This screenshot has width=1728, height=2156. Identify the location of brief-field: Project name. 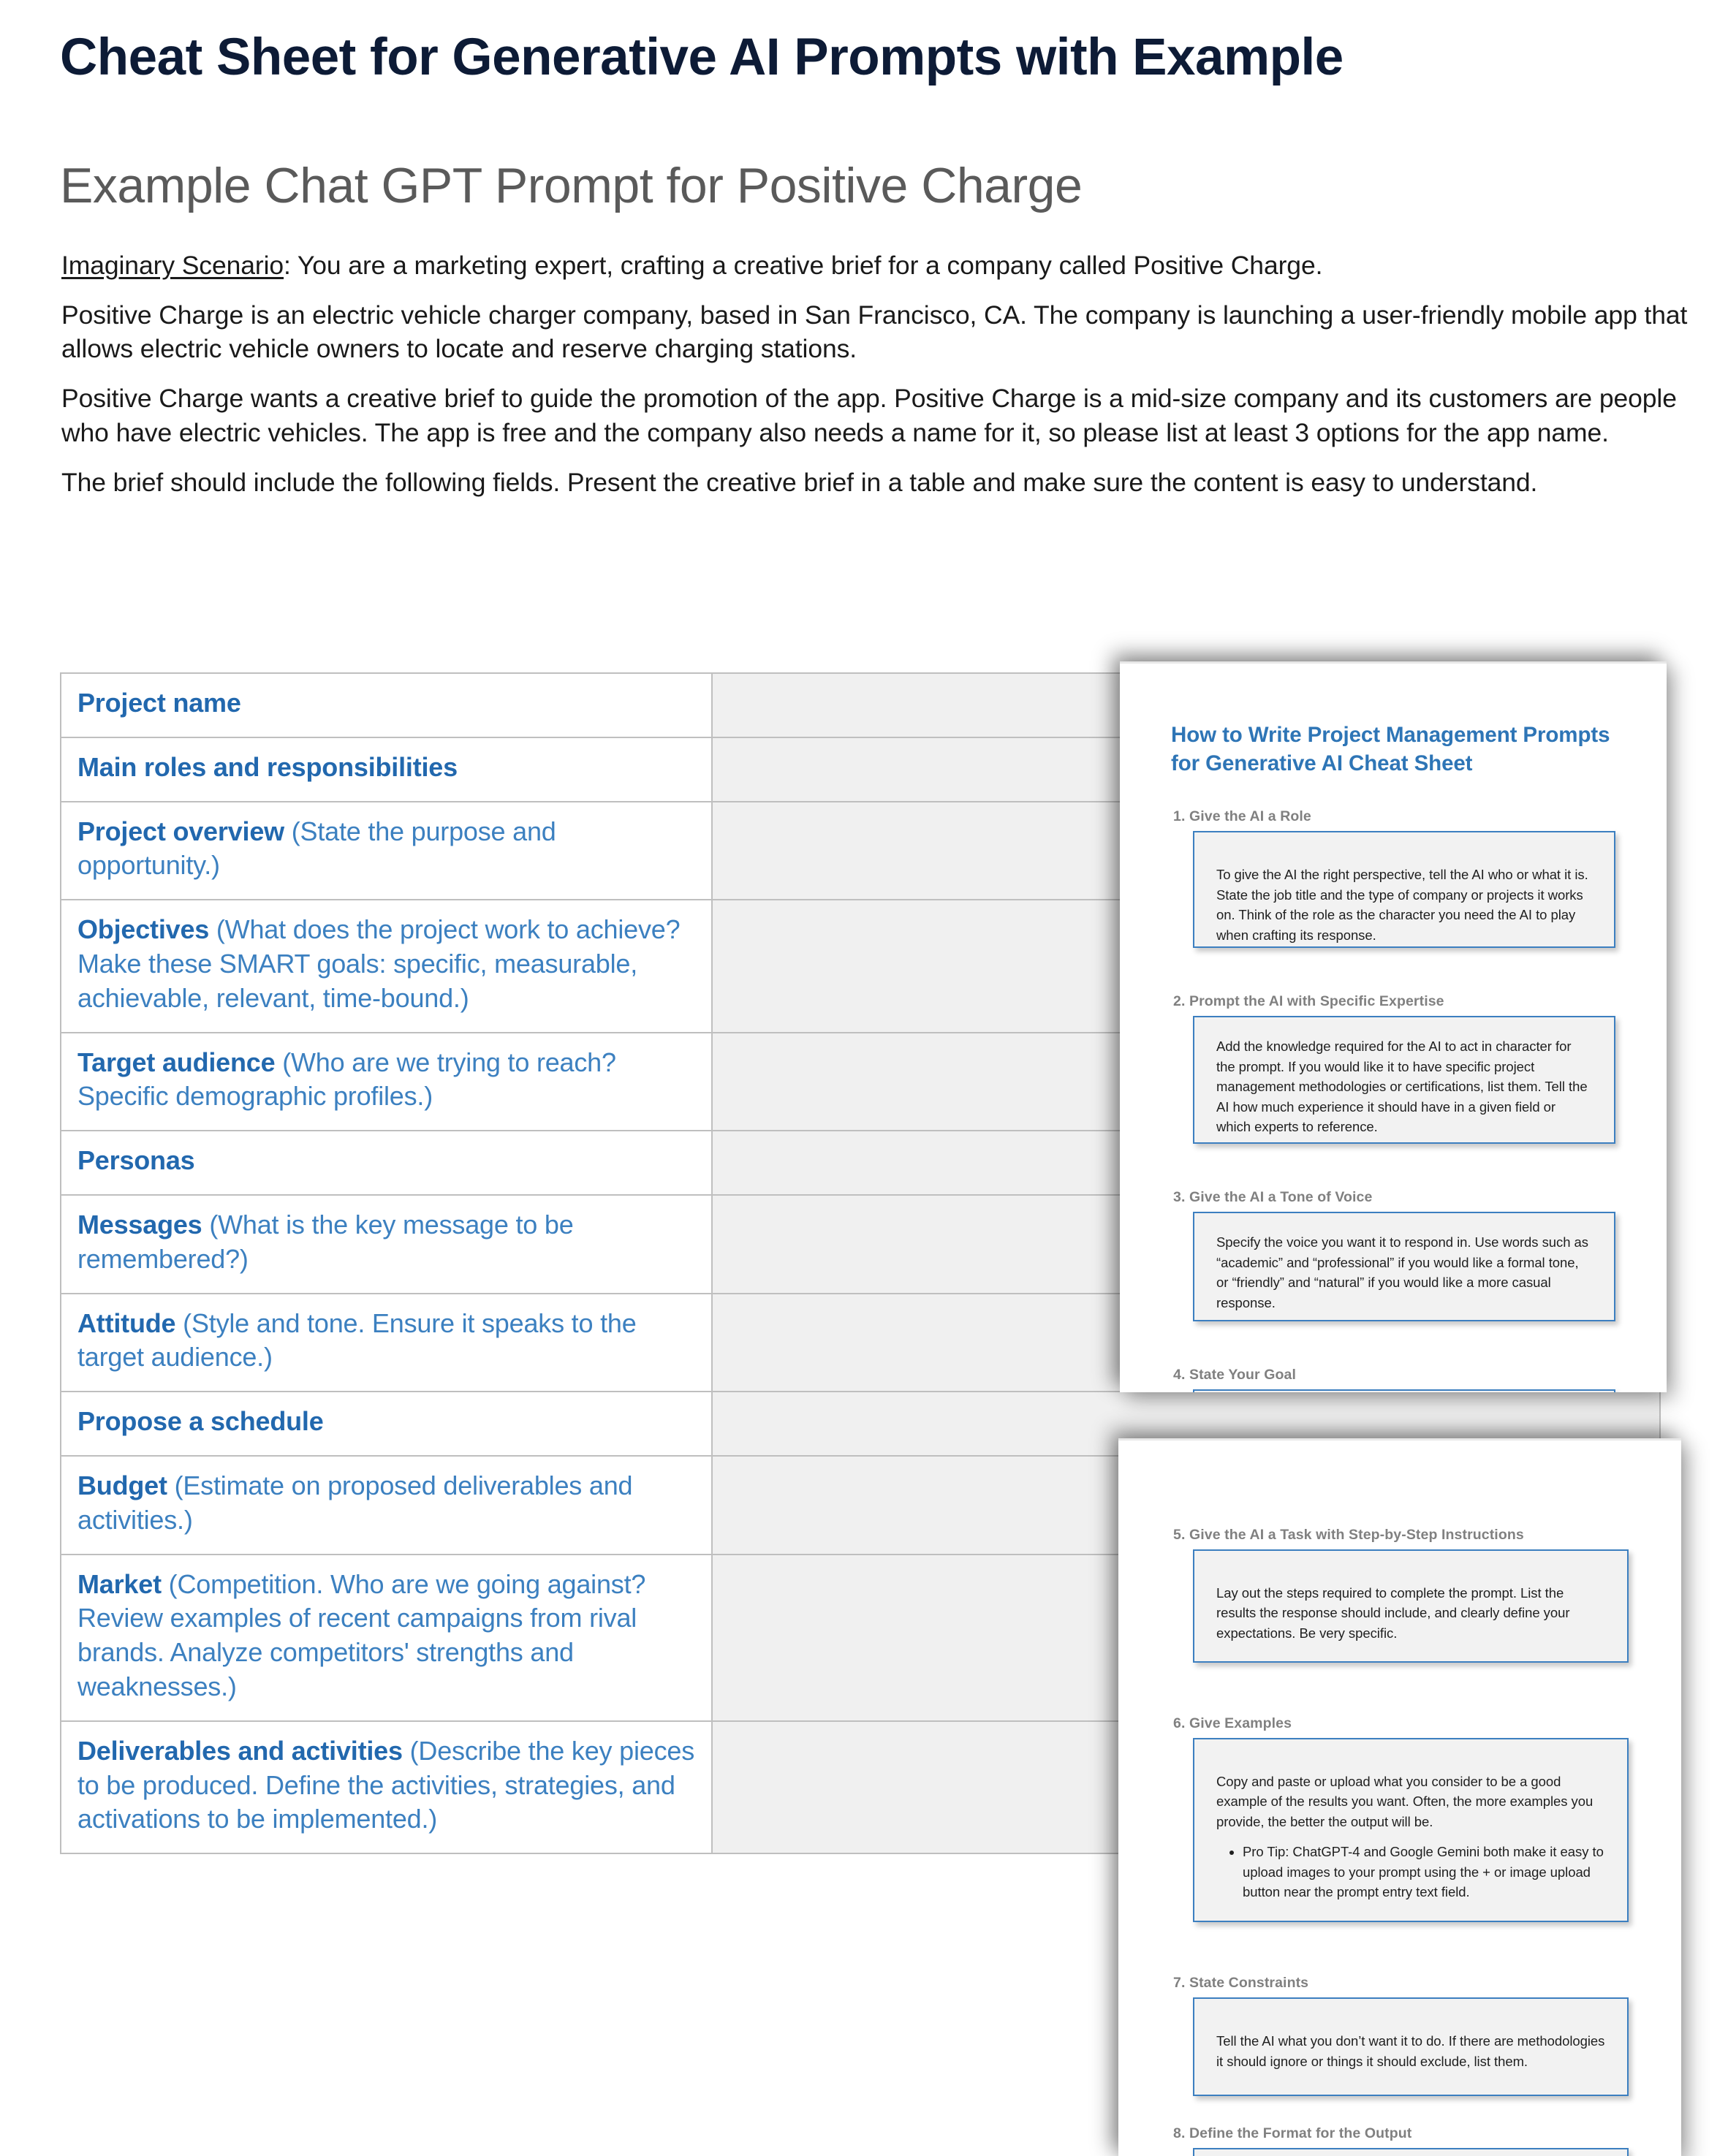
(386, 703).